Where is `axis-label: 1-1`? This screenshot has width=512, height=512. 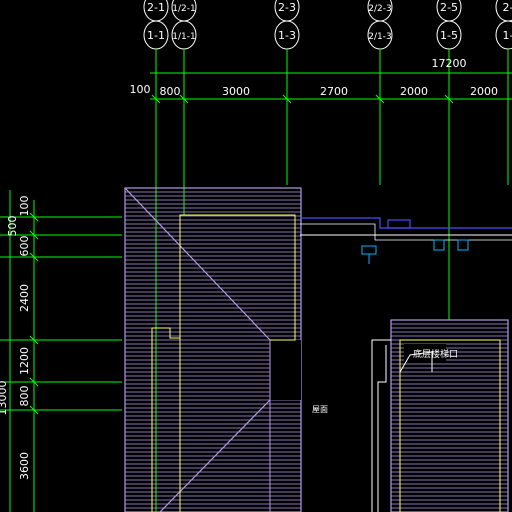
axis-label: 1-1 is located at coordinates (156, 35).